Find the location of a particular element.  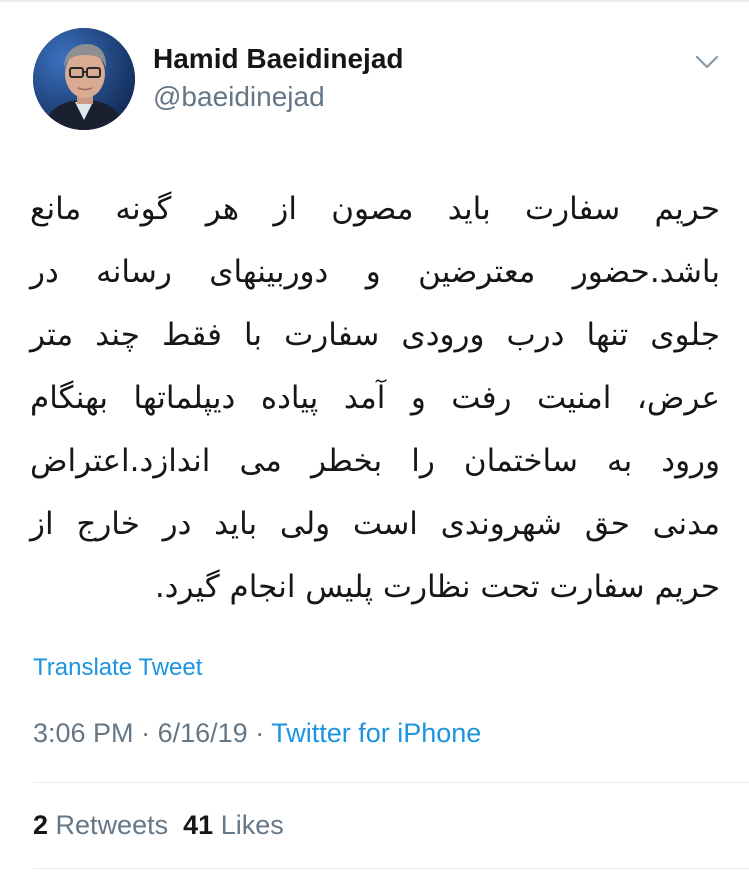

avatar is located at coordinates (84, 79).